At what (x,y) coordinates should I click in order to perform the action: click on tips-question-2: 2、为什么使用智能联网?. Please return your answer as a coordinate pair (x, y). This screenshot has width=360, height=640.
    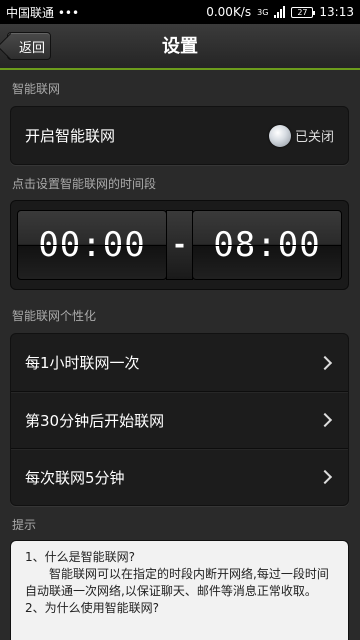
    Looking at the image, I should click on (92, 608).